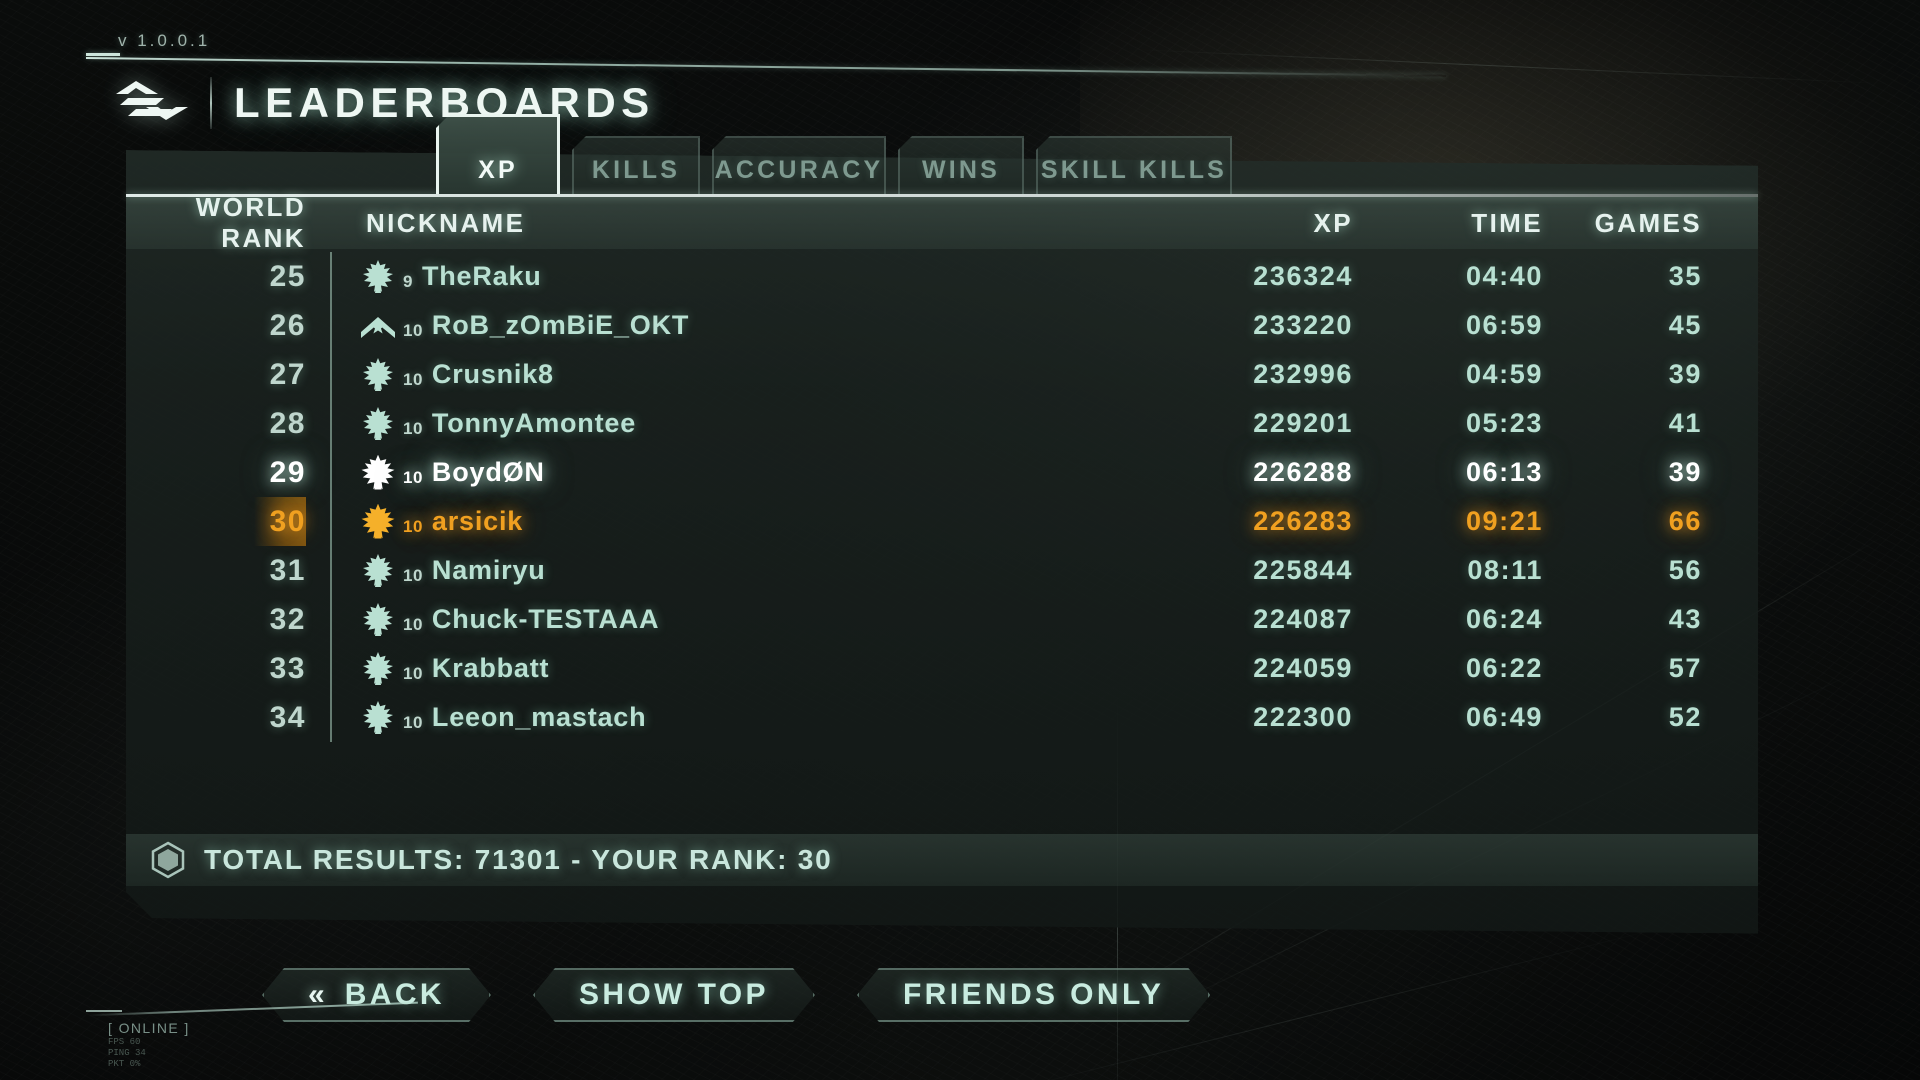 This screenshot has width=1920, height=1080. I want to click on table-row: 31 10 Namiryu 225844 08:11 56, so click(942, 570).